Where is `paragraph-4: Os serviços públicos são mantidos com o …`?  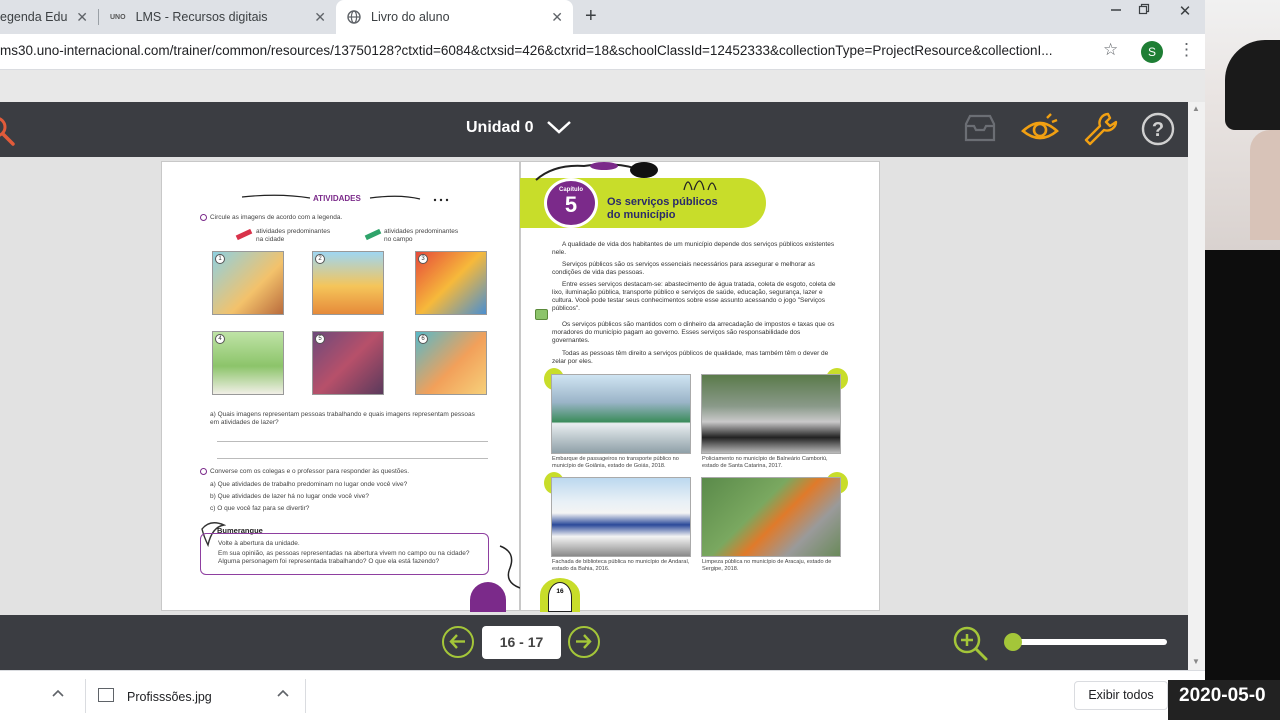 paragraph-4: Os serviços públicos são mantidos com o … is located at coordinates (693, 332).